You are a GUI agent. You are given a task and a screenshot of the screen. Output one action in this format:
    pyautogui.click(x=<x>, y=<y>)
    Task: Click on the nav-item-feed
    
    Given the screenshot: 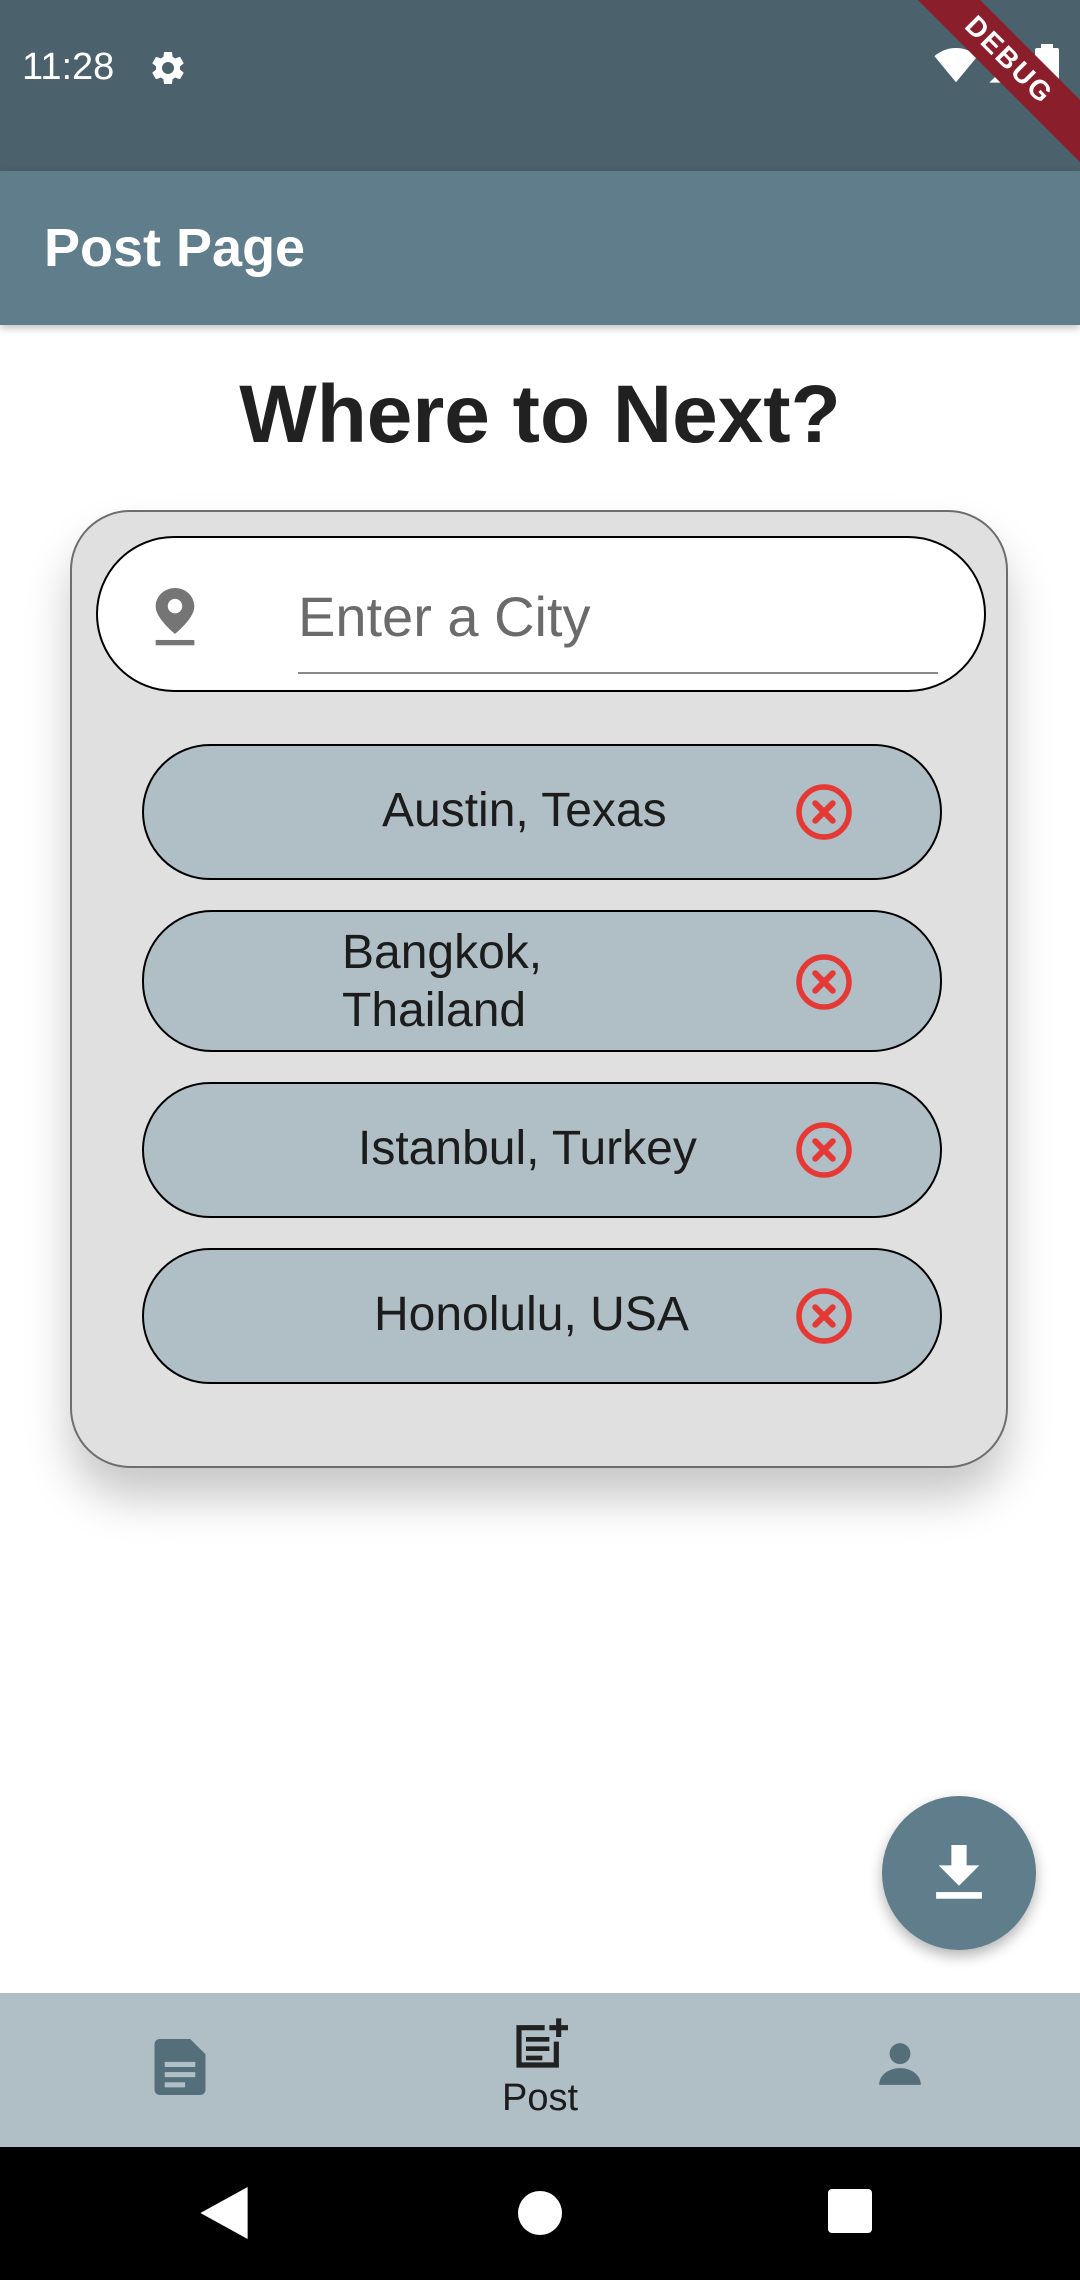 What is the action you would take?
    pyautogui.click(x=180, y=2070)
    